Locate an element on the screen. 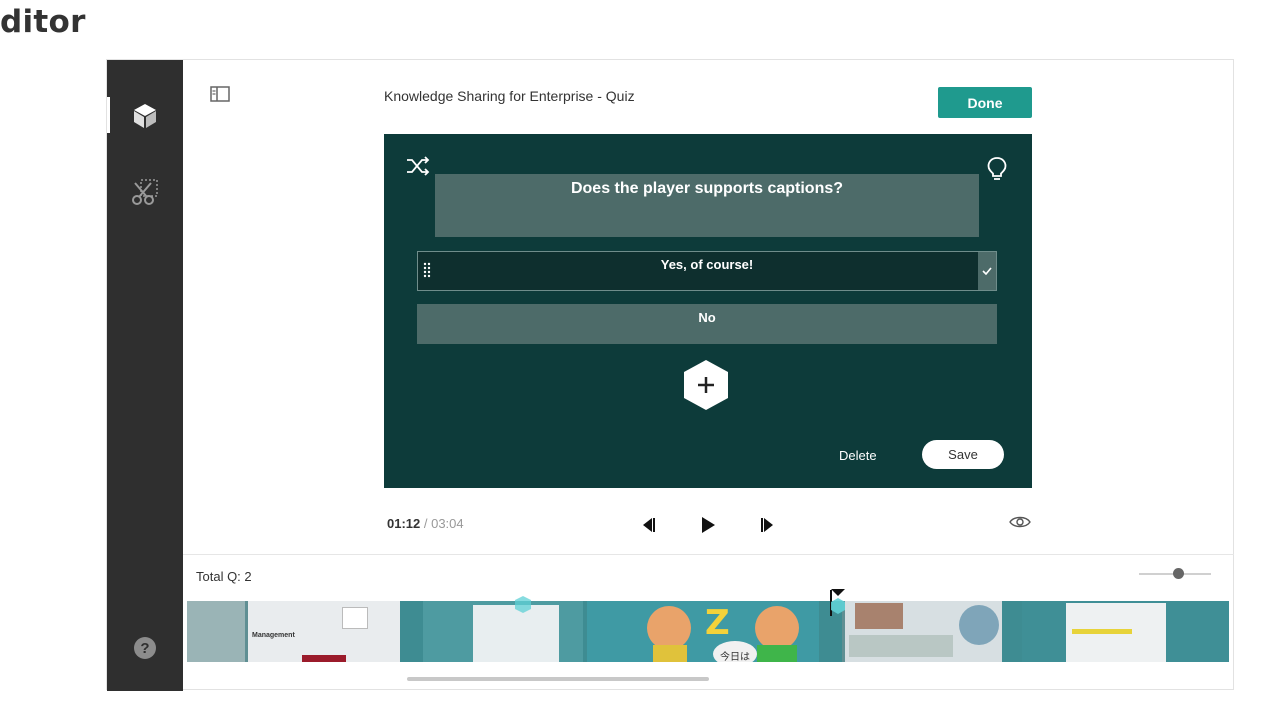  timeline-thumbnail-strip: Management Z 今日は is located at coordinates (708, 631).